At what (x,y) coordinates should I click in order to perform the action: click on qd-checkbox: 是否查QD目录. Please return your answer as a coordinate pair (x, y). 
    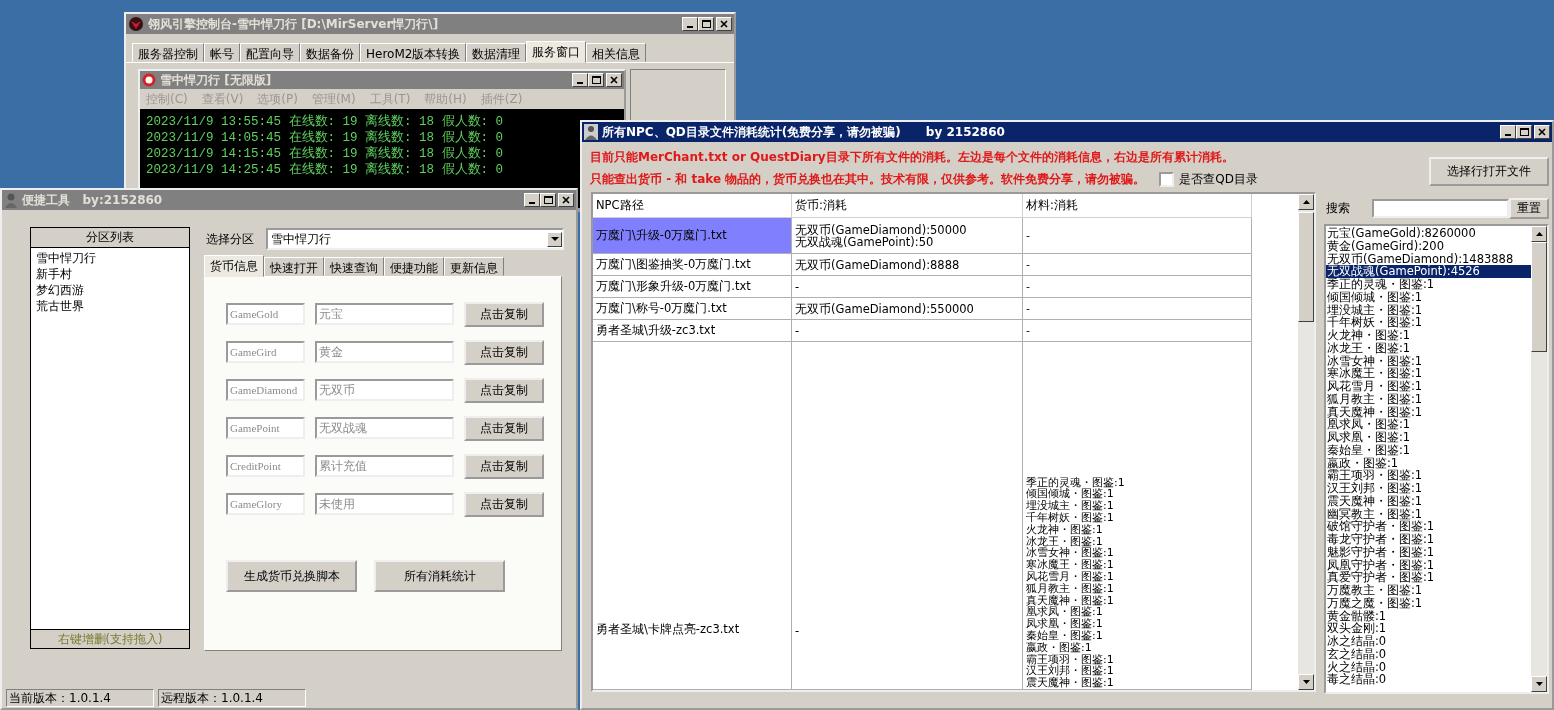
    Looking at the image, I should click on (1208, 179).